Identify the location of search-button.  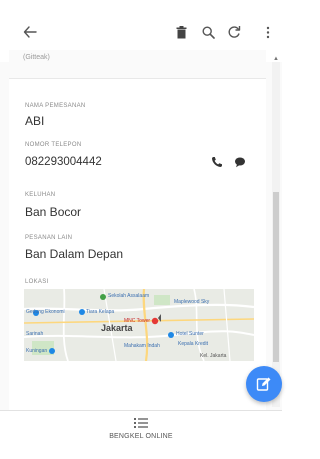
(208, 32).